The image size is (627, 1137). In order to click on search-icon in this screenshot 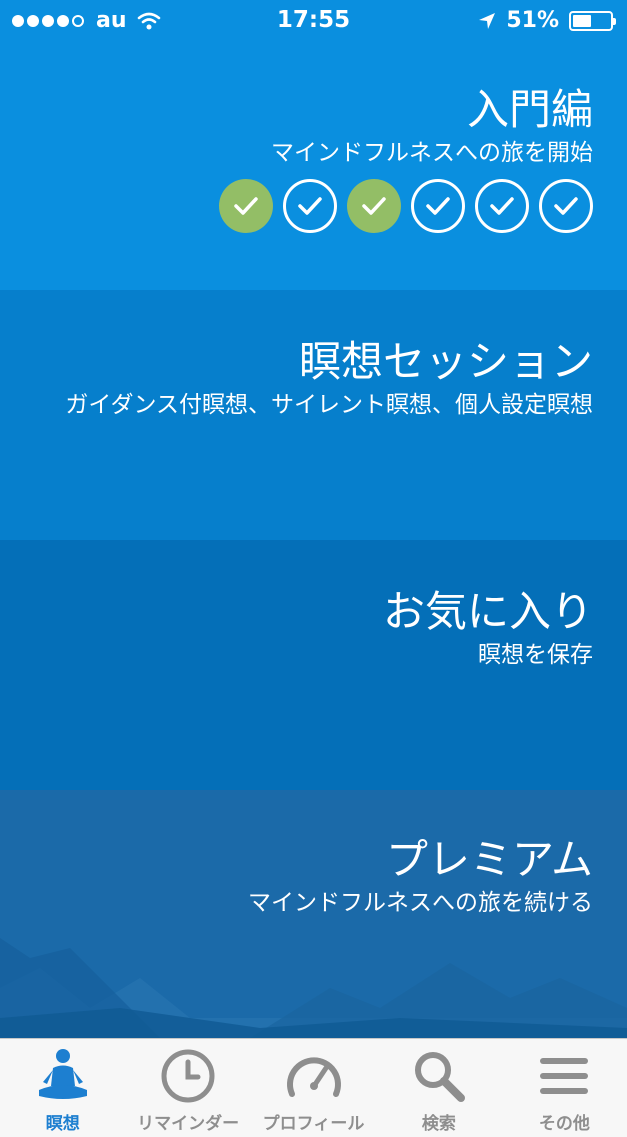, I will do `click(439, 1077)`.